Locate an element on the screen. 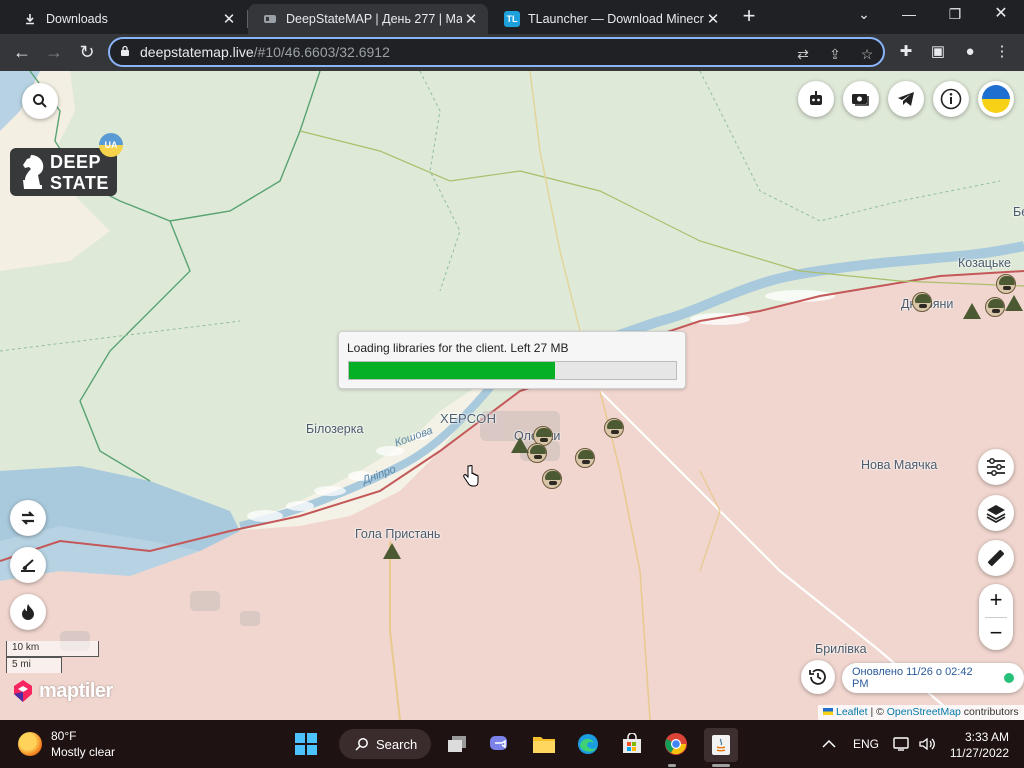  maptiler-logo-icon is located at coordinates (23, 691).